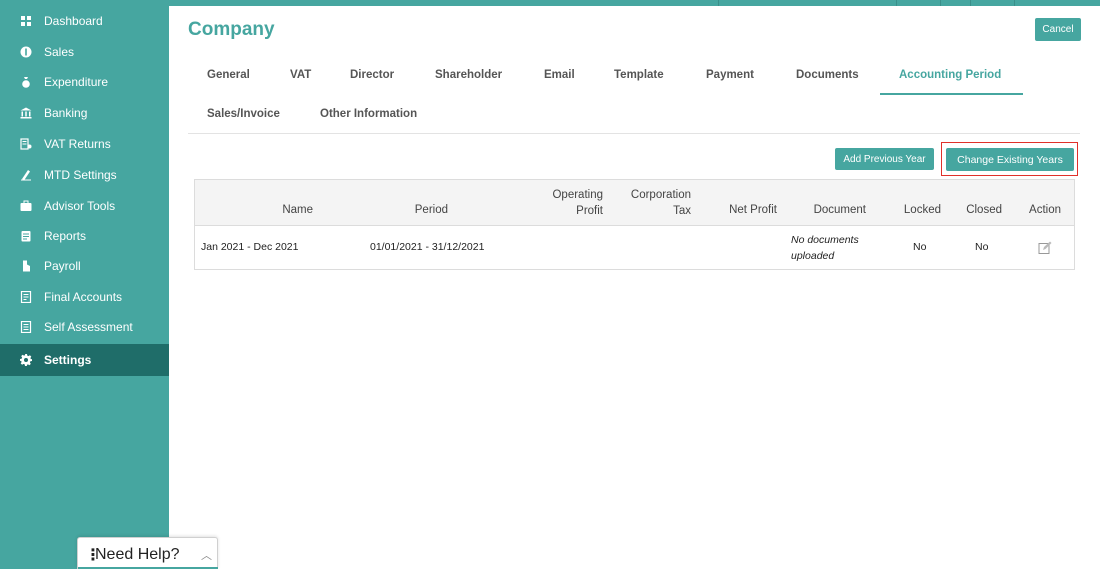 This screenshot has height=569, width=1100. Describe the element at coordinates (26, 327) in the screenshot. I see `self-assessment-icon` at that location.